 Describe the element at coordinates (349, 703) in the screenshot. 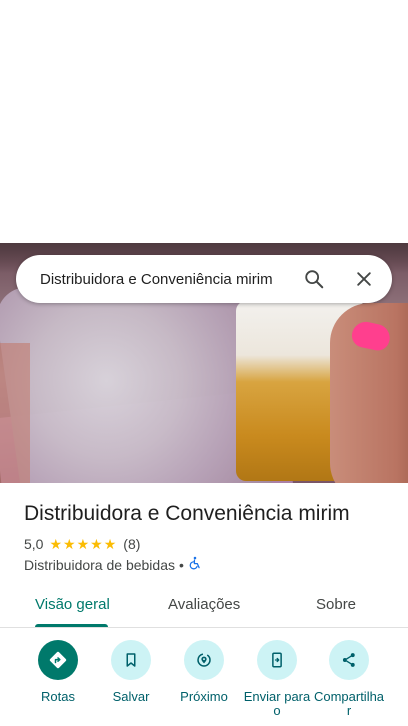

I see `share-label: Compartilhar` at that location.